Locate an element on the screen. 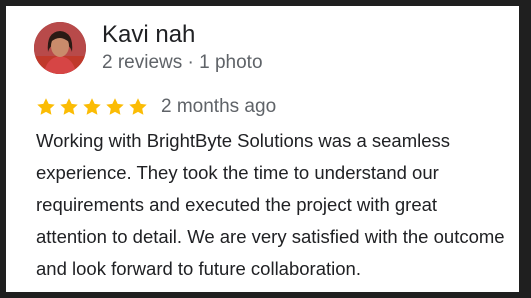 The height and width of the screenshot is (298, 531). author-meta: 2 reviews · 1 photo is located at coordinates (182, 62).